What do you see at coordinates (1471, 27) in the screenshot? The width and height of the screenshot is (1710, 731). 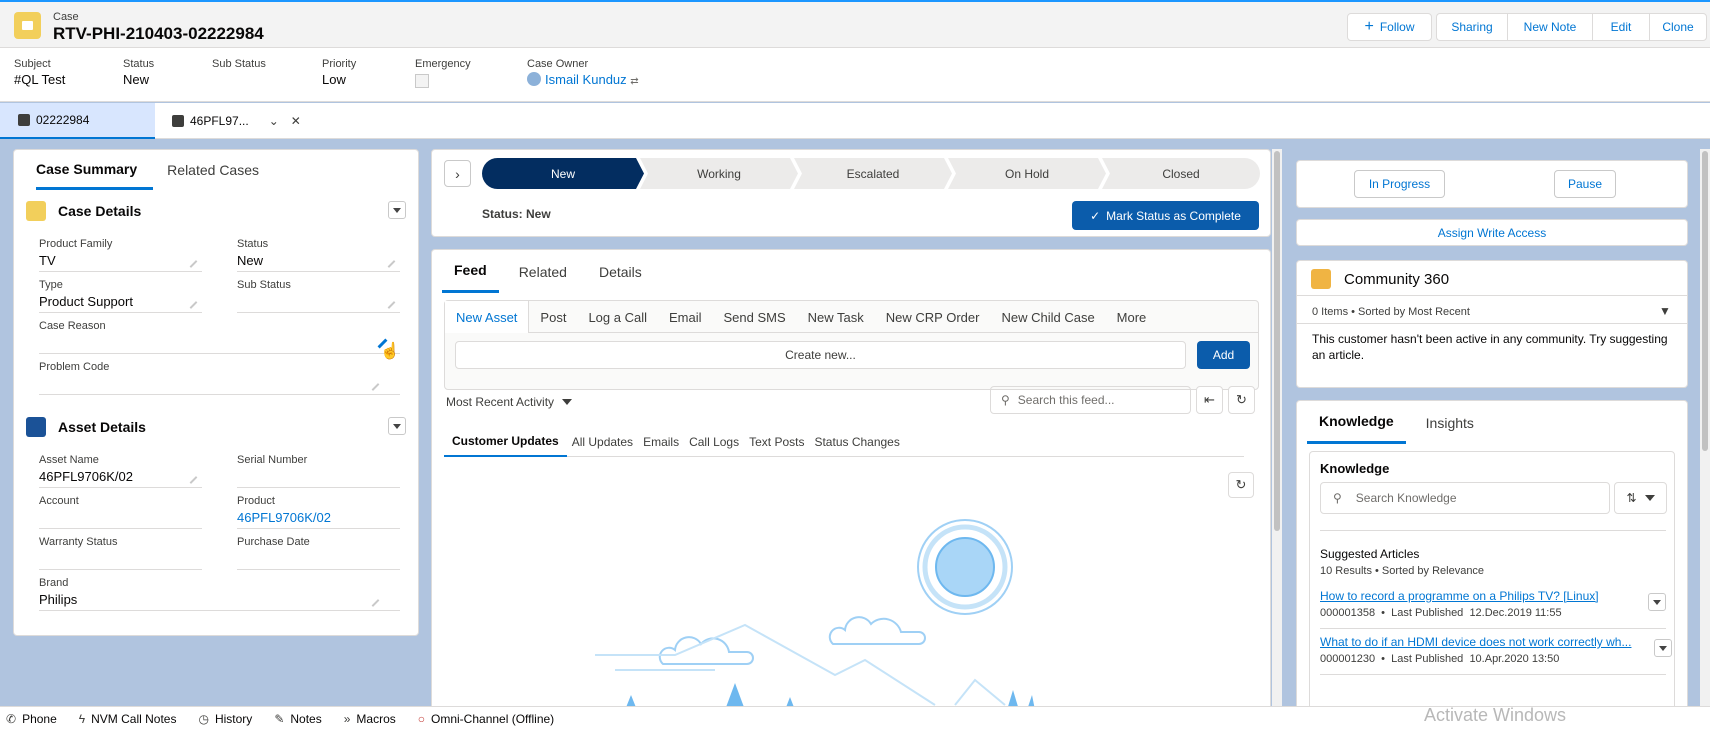 I see `sharing-button: Sharing` at bounding box center [1471, 27].